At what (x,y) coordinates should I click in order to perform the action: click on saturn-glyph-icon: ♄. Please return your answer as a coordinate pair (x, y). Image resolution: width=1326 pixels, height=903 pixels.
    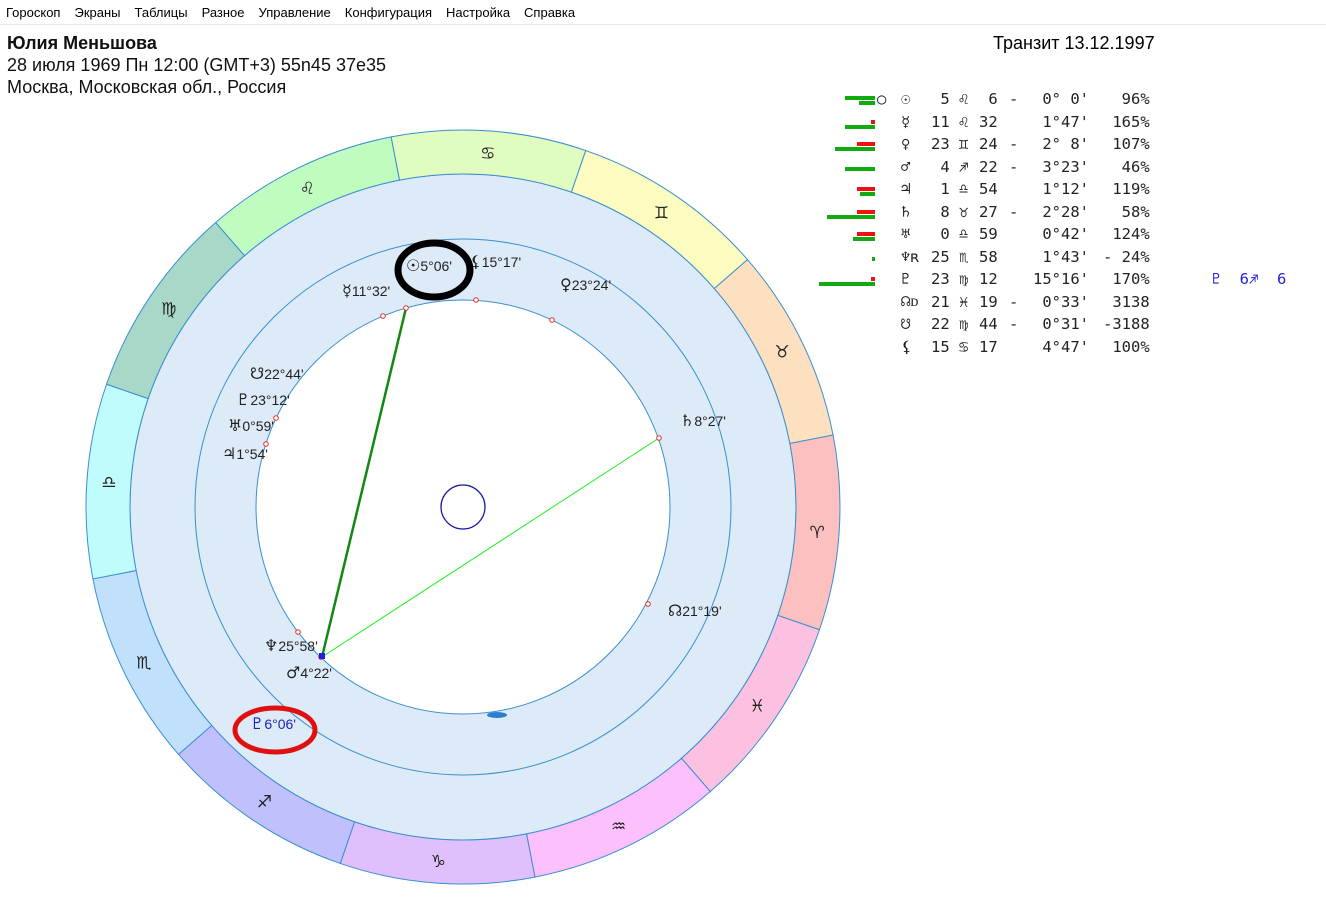
    Looking at the image, I should click on (687, 420).